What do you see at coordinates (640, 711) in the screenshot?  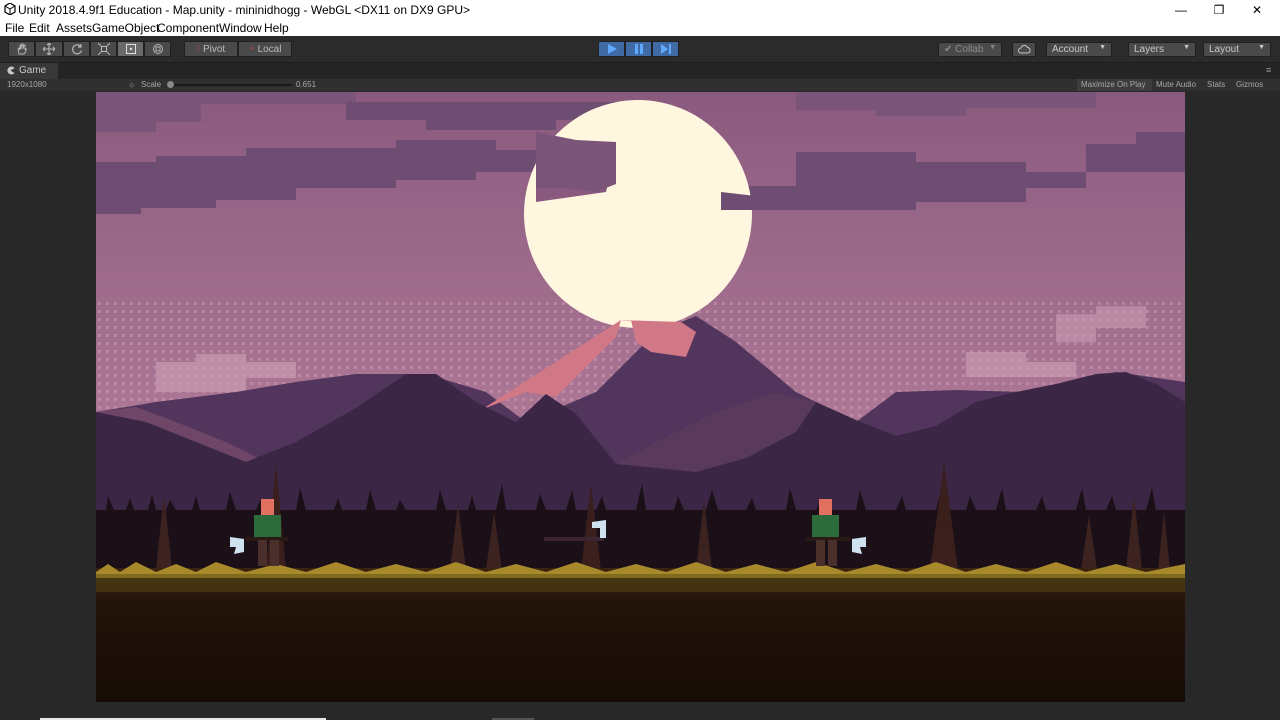 I see `editor-bottom-bar` at bounding box center [640, 711].